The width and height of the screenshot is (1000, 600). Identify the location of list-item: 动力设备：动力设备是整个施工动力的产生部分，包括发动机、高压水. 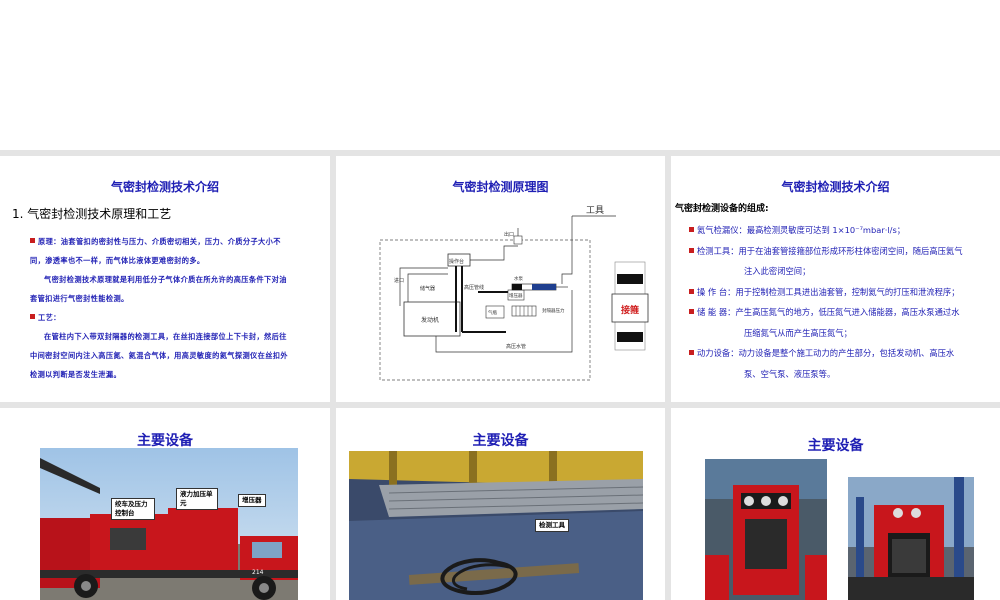
(843, 353).